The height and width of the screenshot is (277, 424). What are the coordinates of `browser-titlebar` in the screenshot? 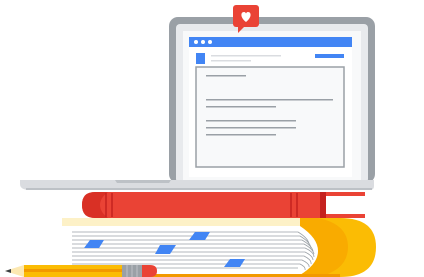 It's located at (270, 42).